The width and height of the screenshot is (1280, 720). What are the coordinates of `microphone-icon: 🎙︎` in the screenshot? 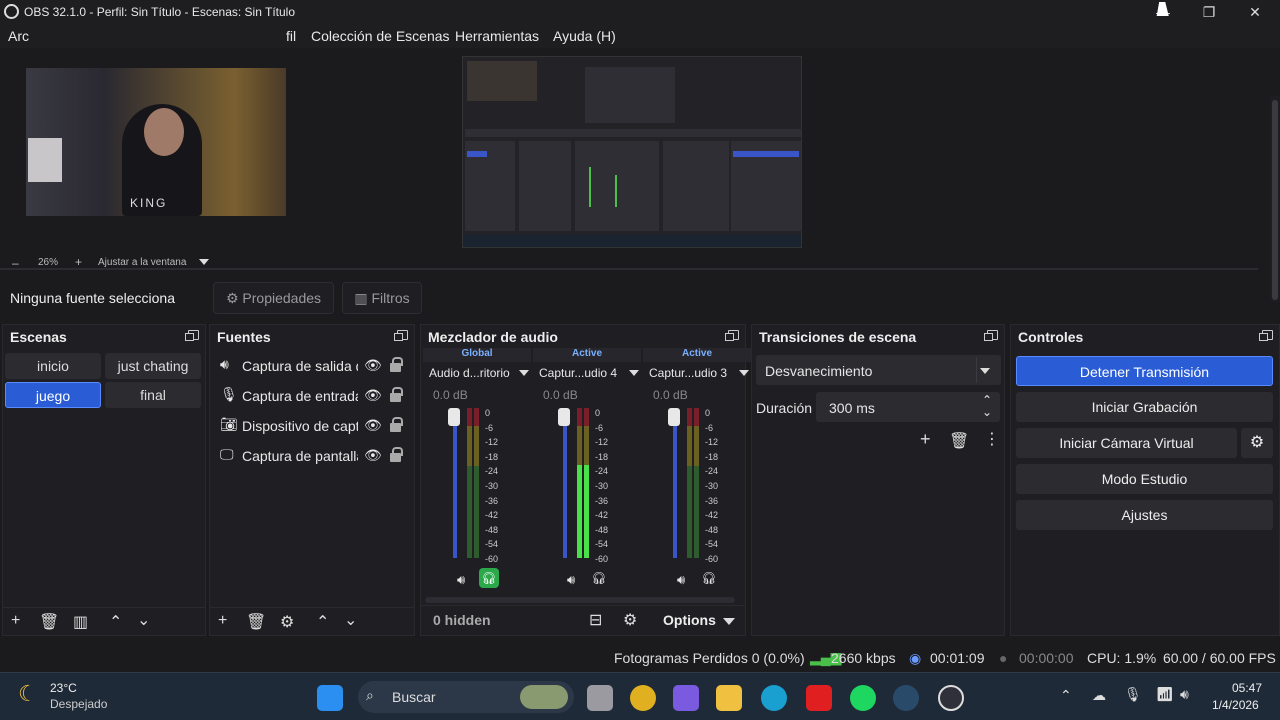 It's located at (1133, 694).